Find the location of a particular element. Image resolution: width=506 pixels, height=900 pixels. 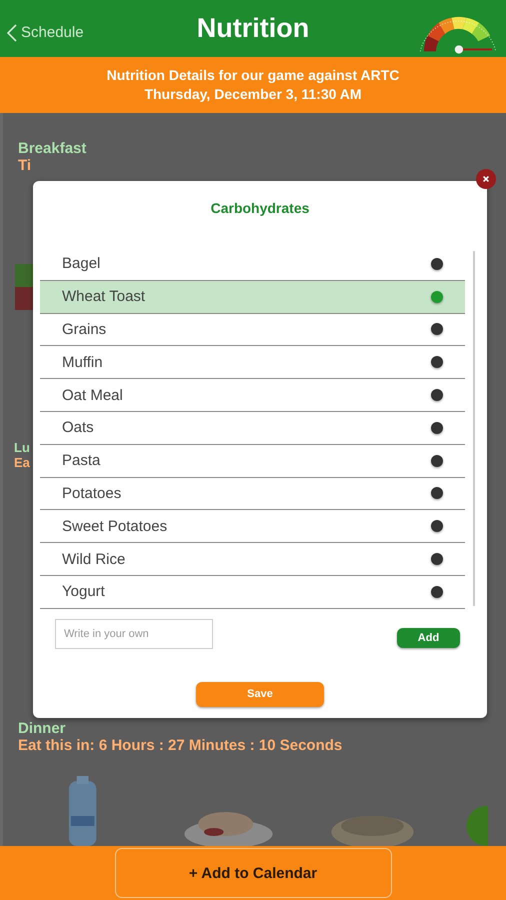

banner-text: Nutrition Details for our game against ARTC is located at coordinates (253, 76).